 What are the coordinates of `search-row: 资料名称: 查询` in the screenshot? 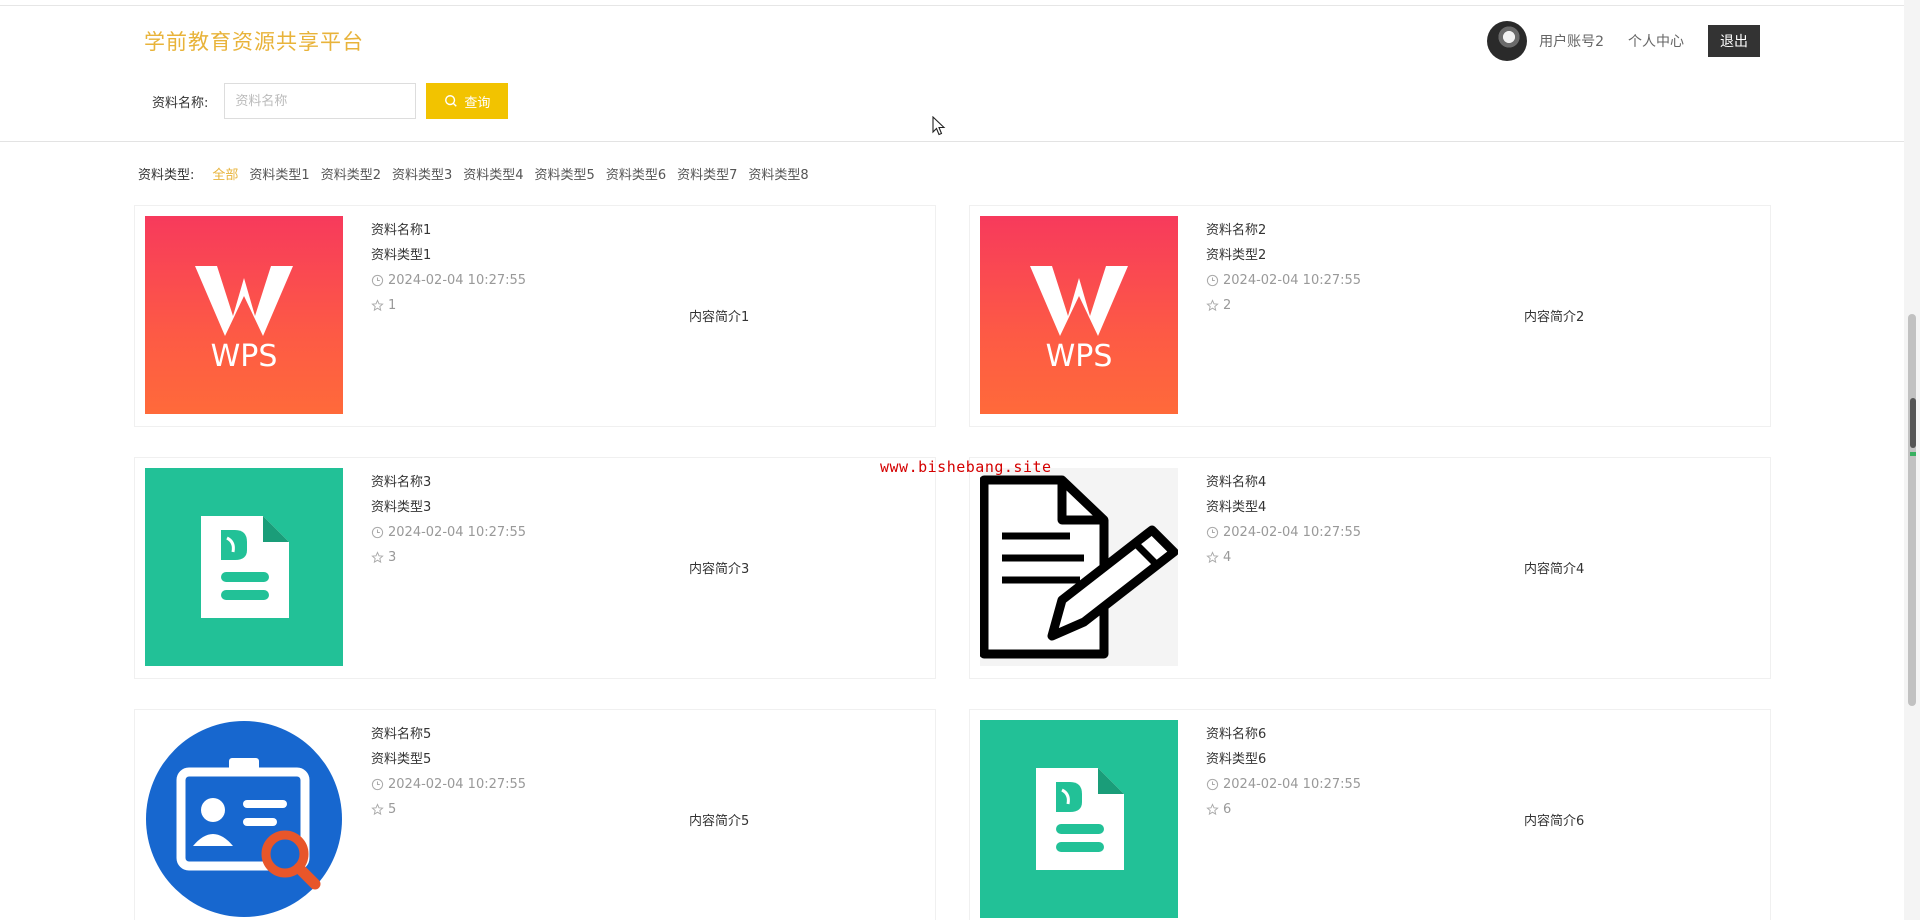 It's located at (330, 101).